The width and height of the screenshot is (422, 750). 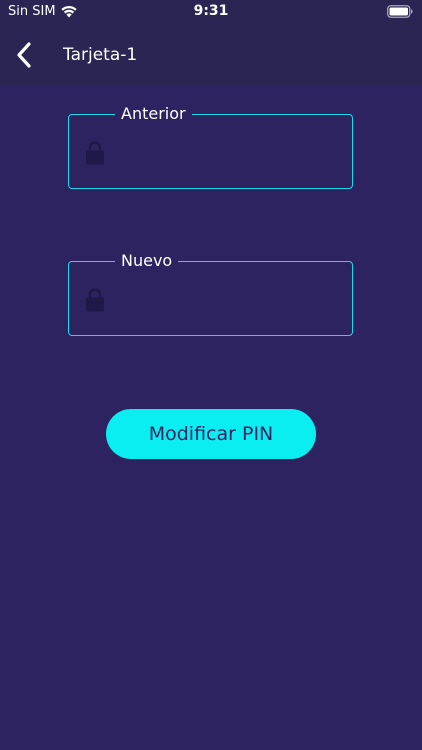 I want to click on chevron-left-icon, so click(x=24, y=55).